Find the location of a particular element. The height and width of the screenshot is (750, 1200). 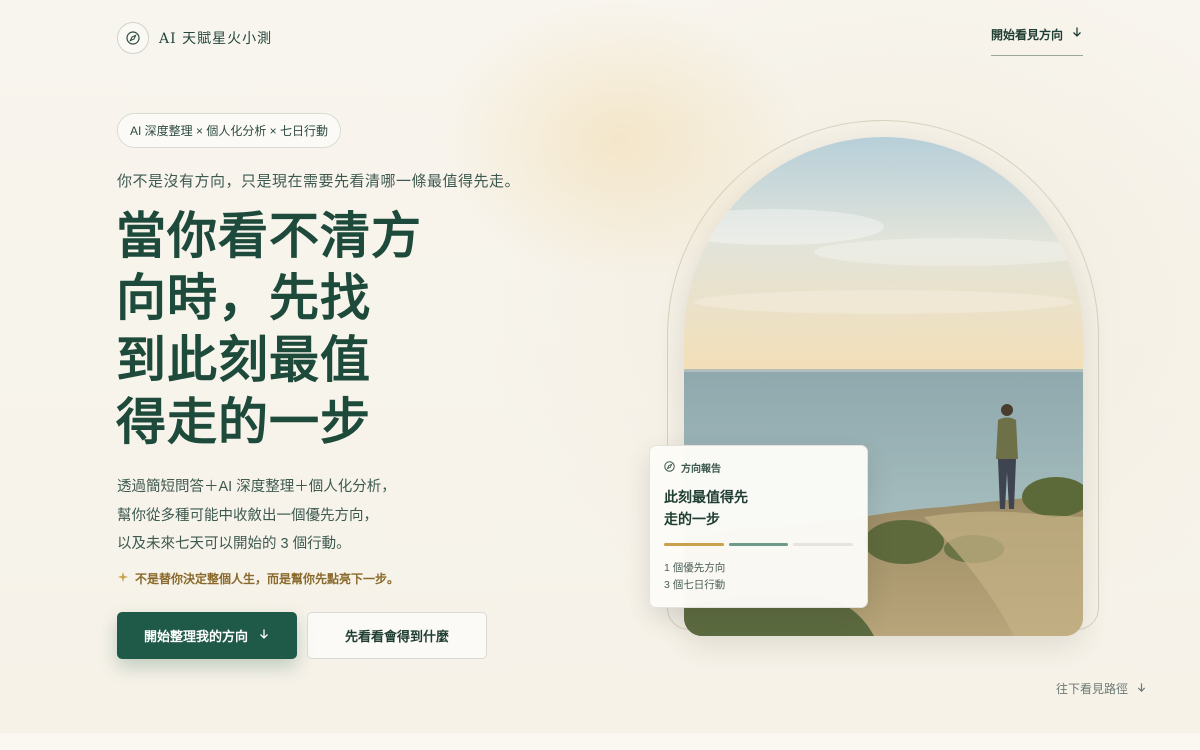

description-line: 以及未來七天可以開始的 3 個行動。 is located at coordinates (234, 544).